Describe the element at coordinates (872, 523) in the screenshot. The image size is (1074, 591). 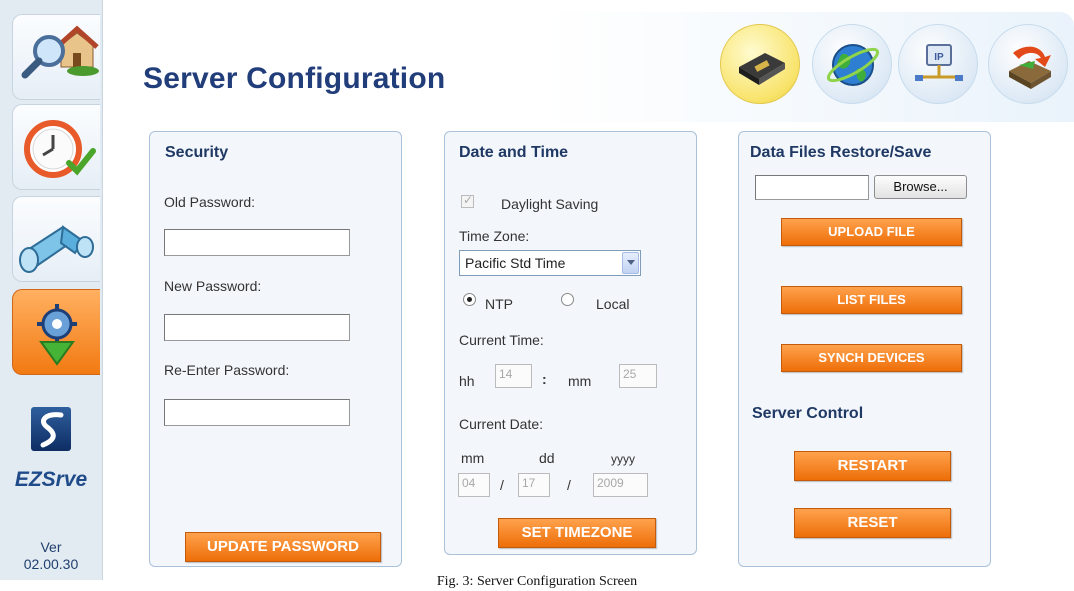
I see `reset-button: RESET` at that location.